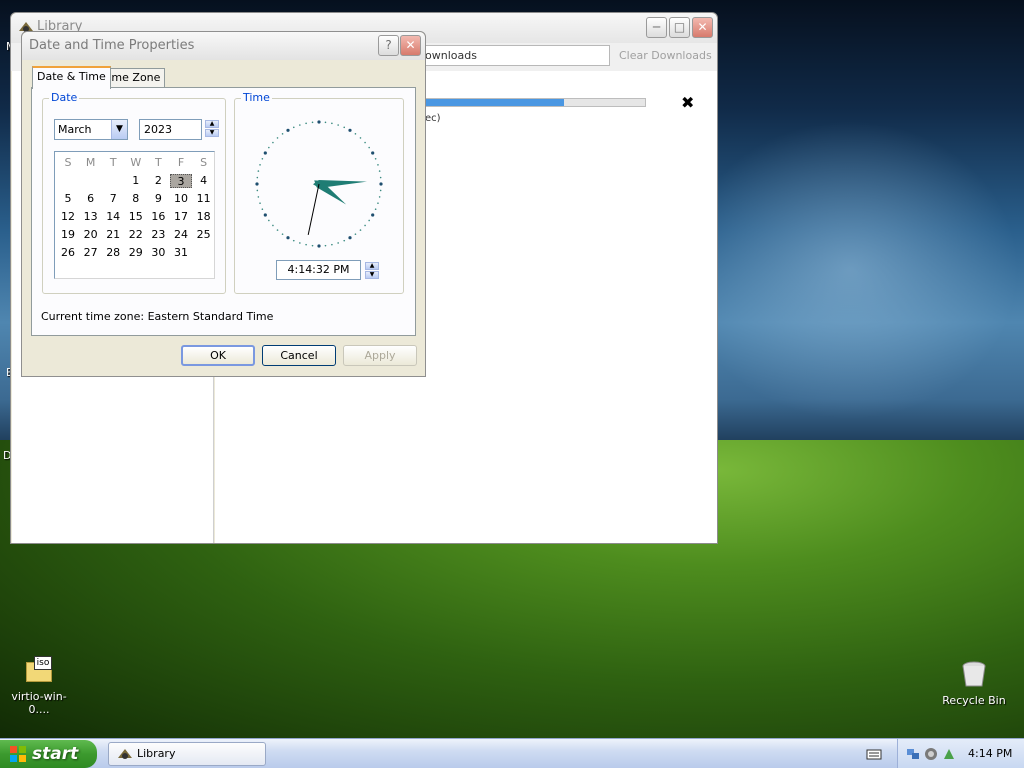  Describe the element at coordinates (204, 199) in the screenshot. I see `calendar-day: 11` at that location.